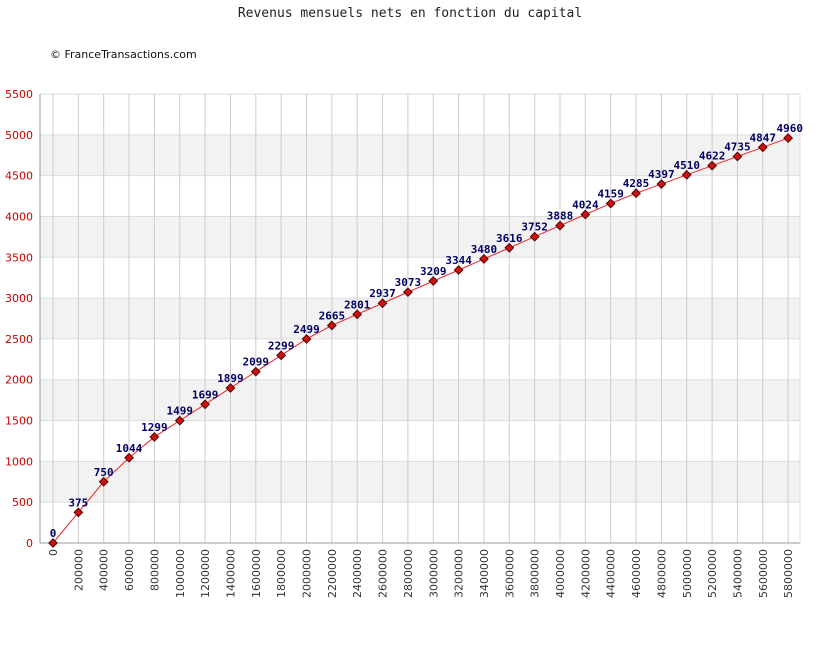 The image size is (820, 650). What do you see at coordinates (281, 573) in the screenshot?
I see `x-tick-label: 1800000` at bounding box center [281, 573].